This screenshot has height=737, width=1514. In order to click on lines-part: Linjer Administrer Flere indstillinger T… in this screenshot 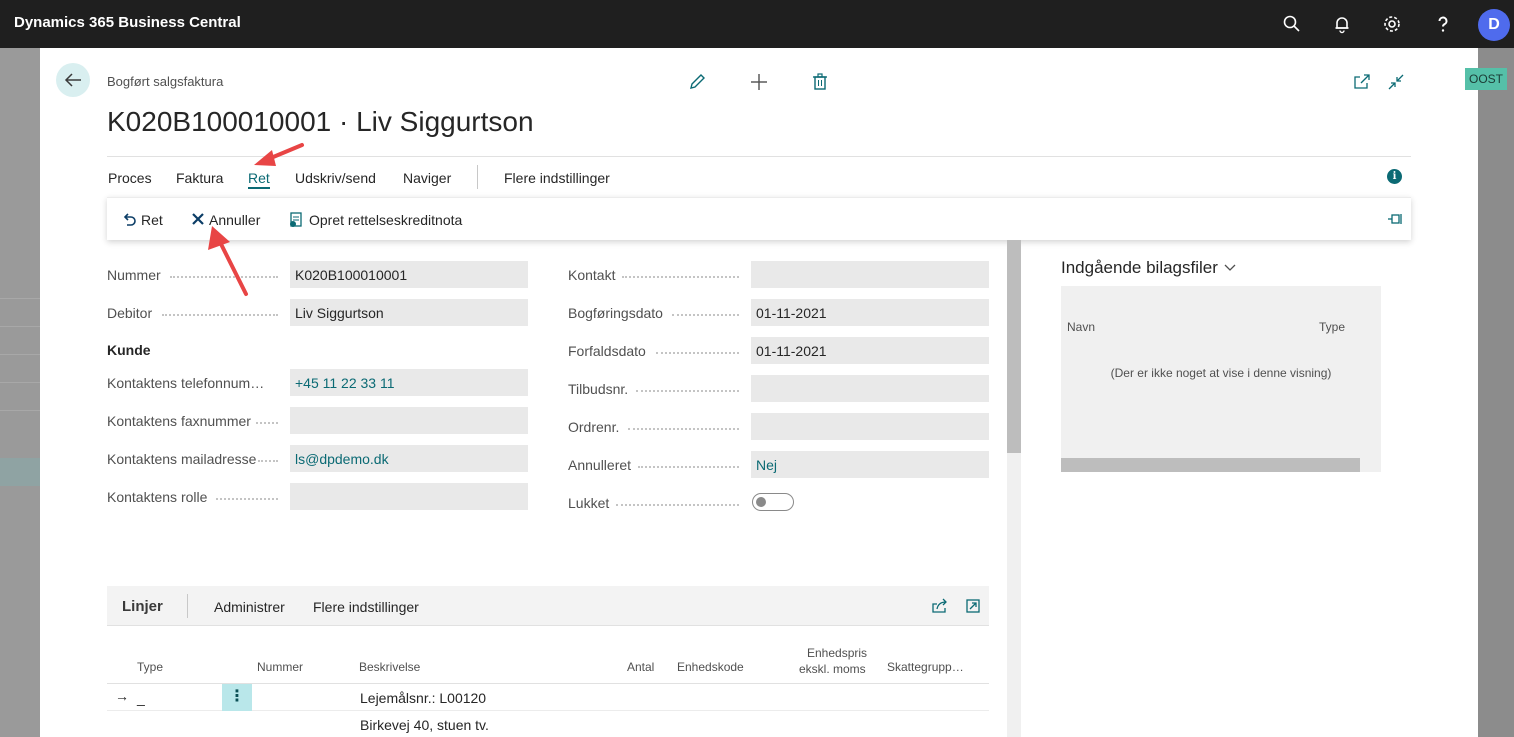, I will do `click(548, 661)`.